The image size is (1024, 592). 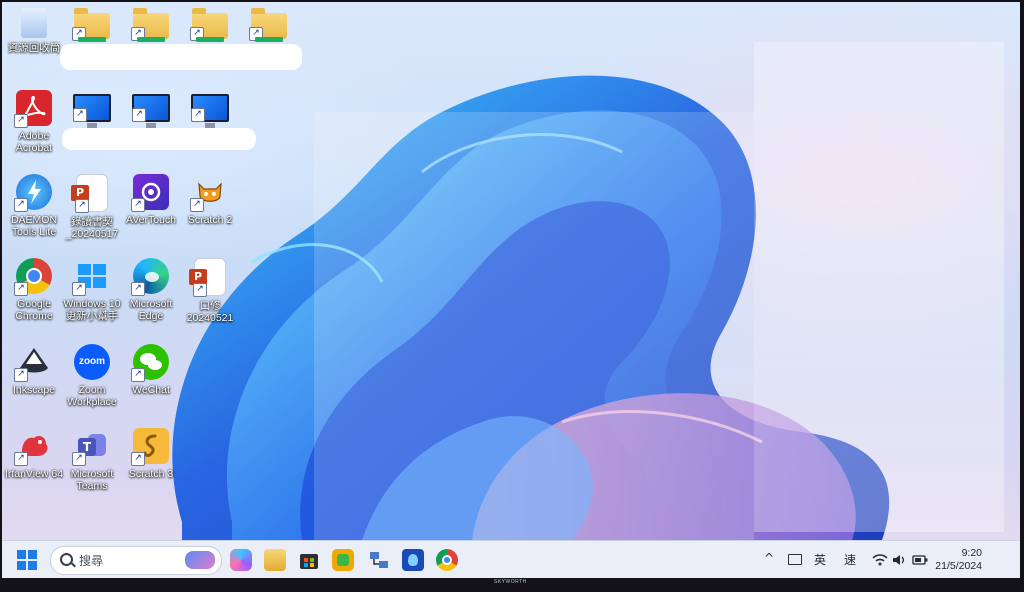 I want to click on desktop-icon-pptx-file: P ↗ 口修 20240521, so click(x=210, y=297).